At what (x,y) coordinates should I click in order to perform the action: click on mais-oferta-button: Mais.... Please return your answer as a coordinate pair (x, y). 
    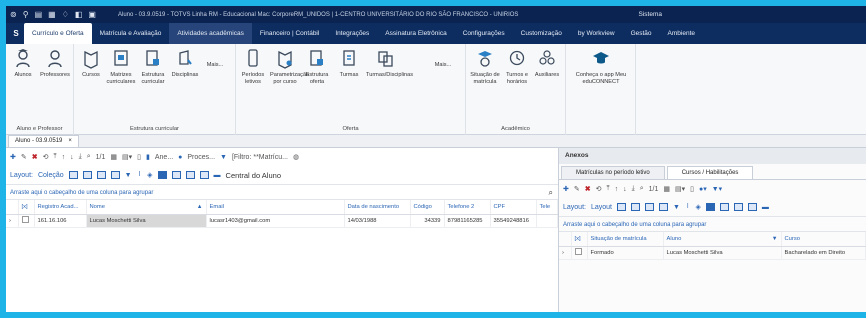
    Looking at the image, I should click on (443, 65).